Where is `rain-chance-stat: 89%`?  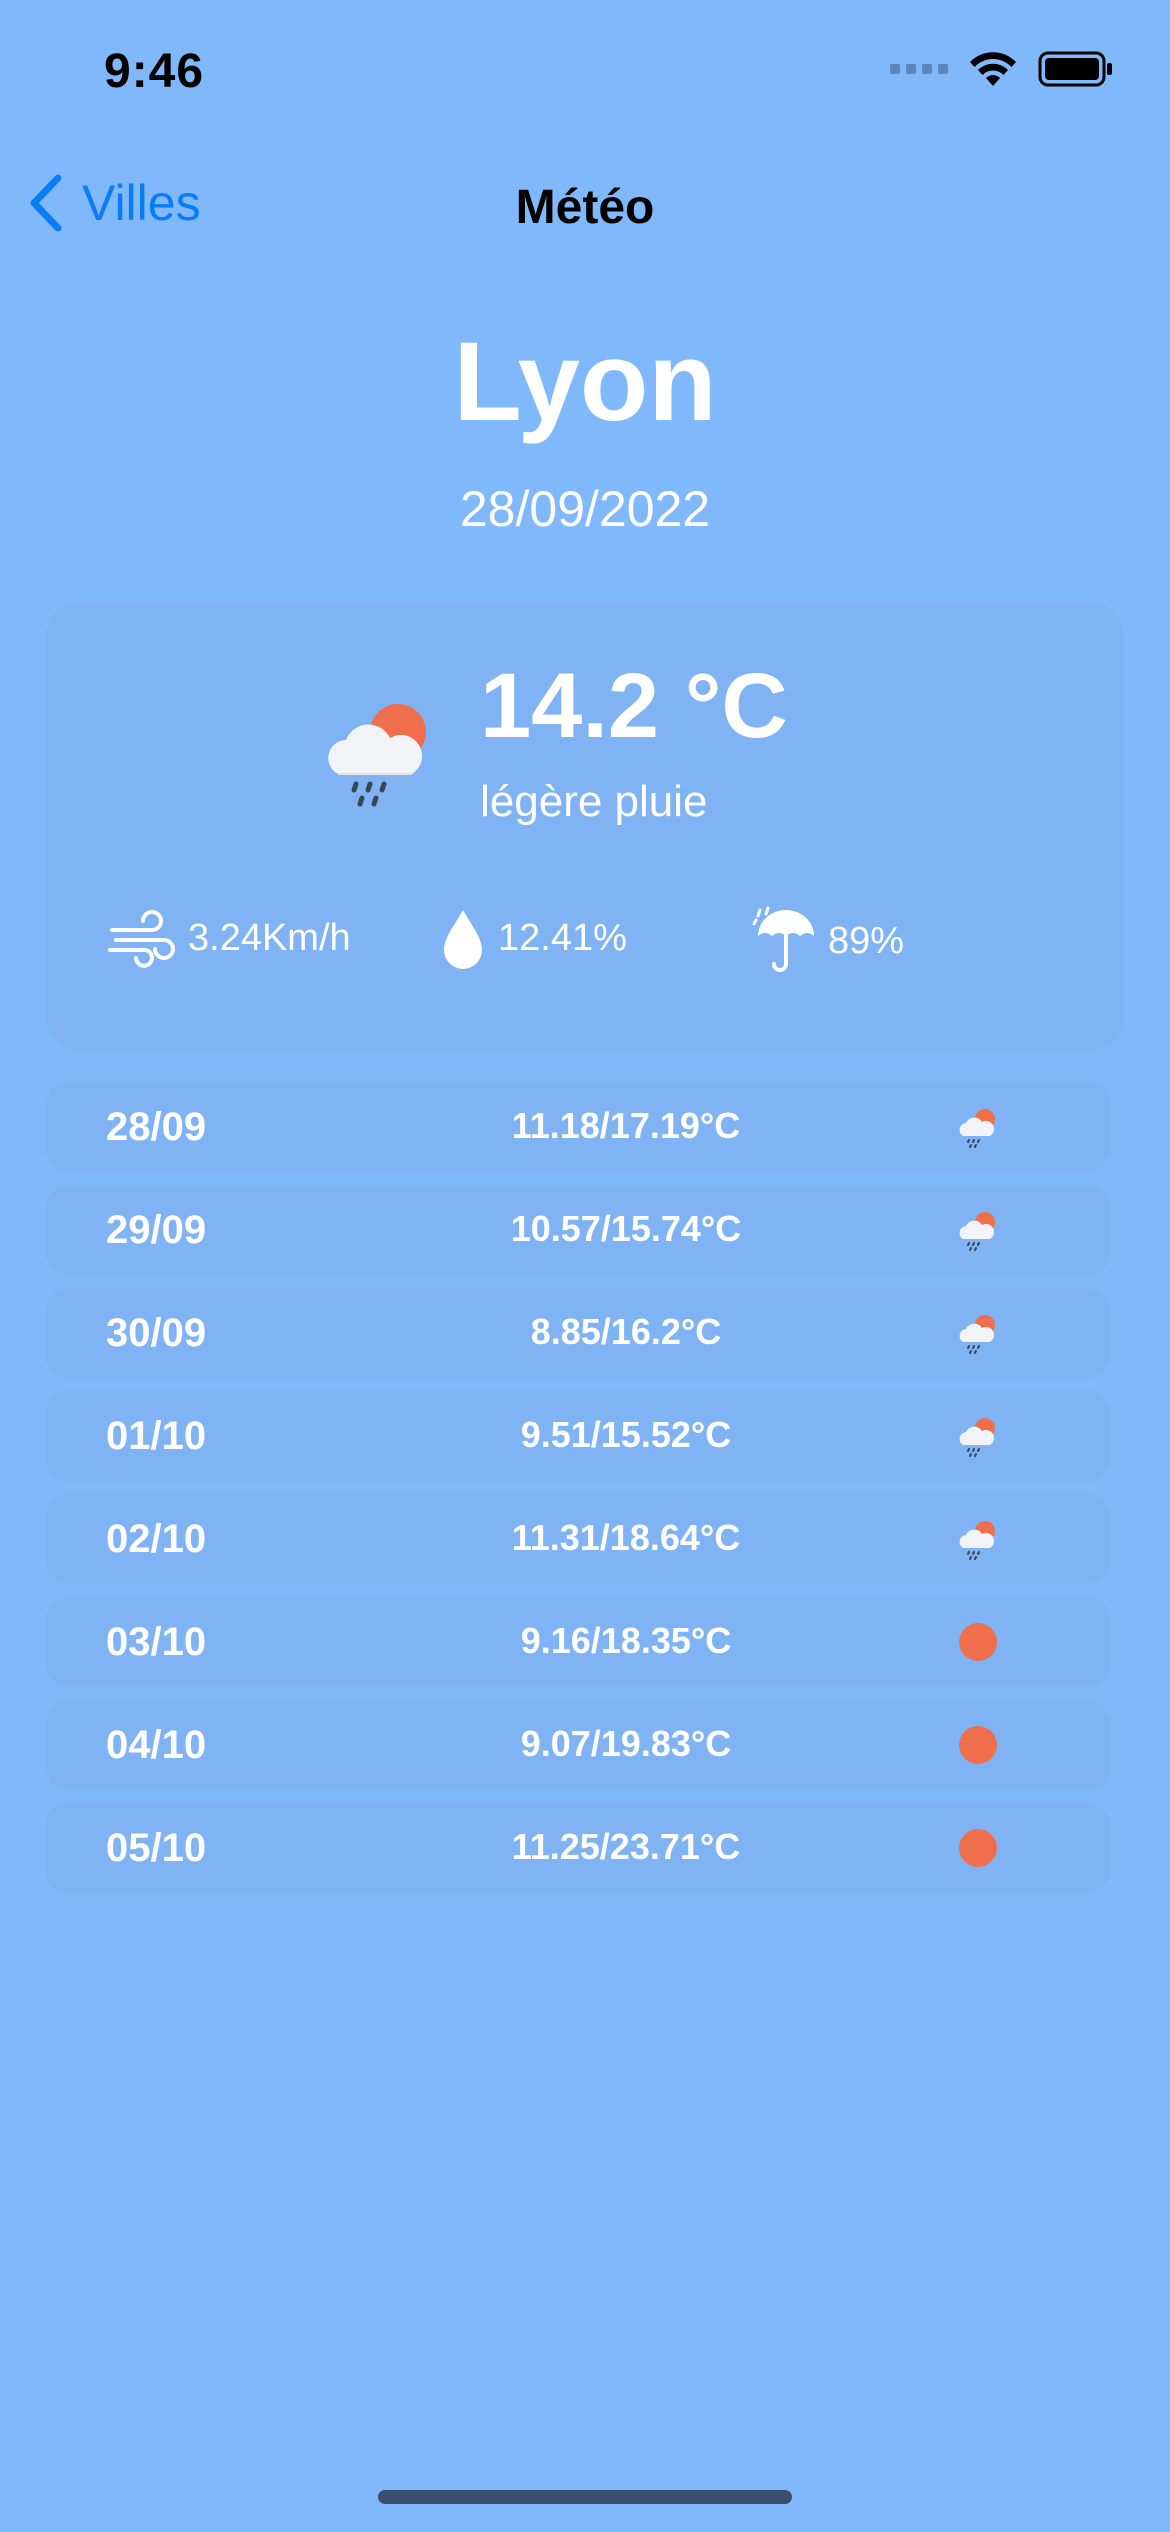 rain-chance-stat: 89% is located at coordinates (828, 941).